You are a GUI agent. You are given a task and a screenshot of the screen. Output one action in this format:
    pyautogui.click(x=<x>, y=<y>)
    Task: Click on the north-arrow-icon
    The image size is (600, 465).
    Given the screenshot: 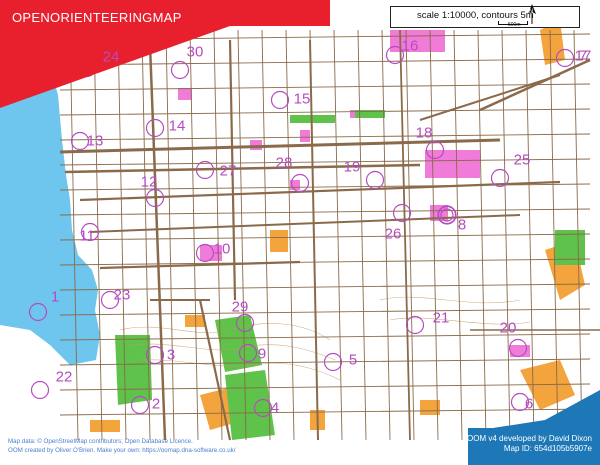 What is the action you would take?
    pyautogui.click(x=532, y=14)
    